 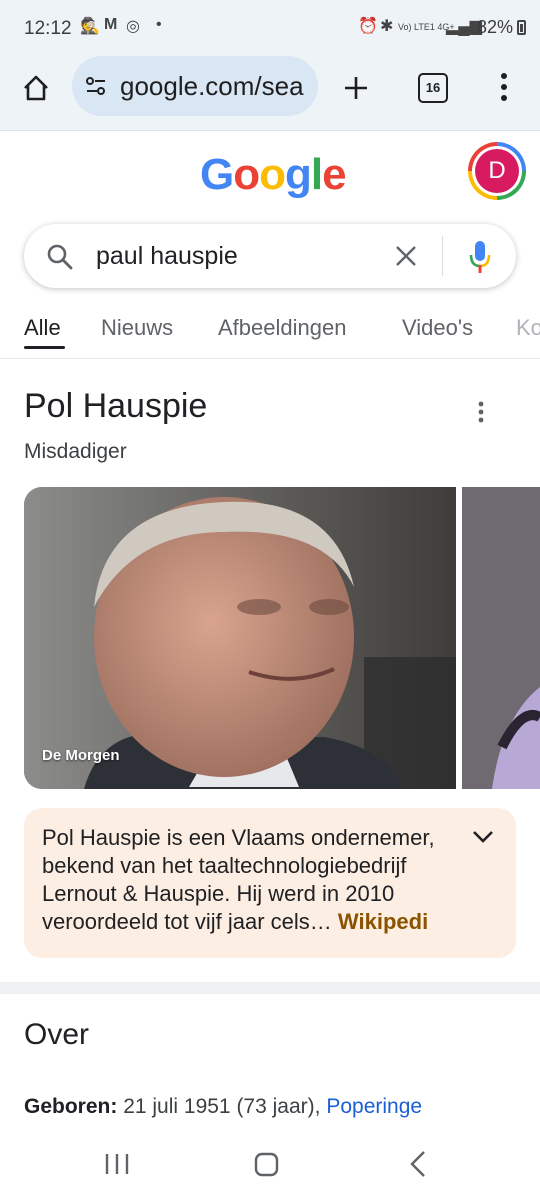 I want to click on entity-subtitle: Misdadiger, so click(x=75, y=451).